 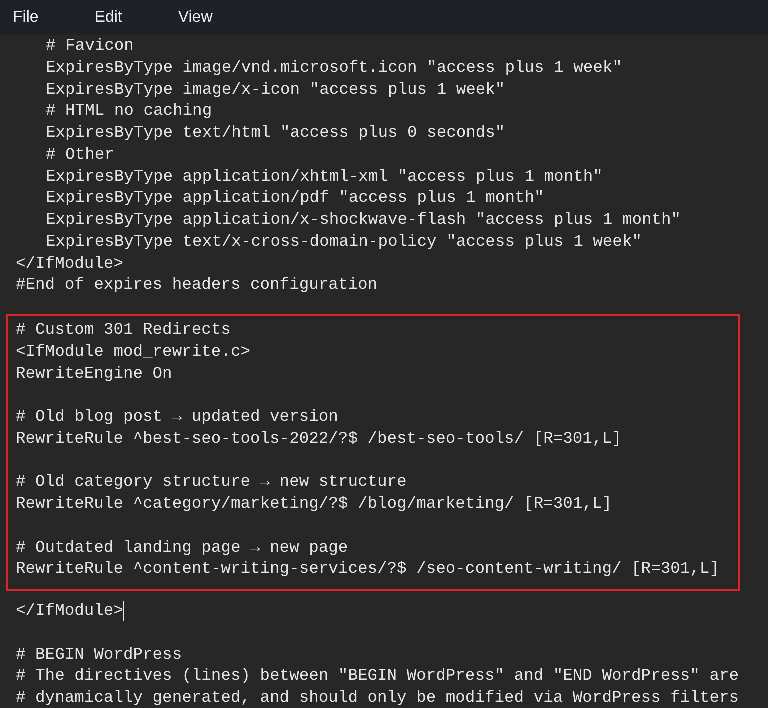 I want to click on code-line: #End of expires headers configuration, so click(x=197, y=285).